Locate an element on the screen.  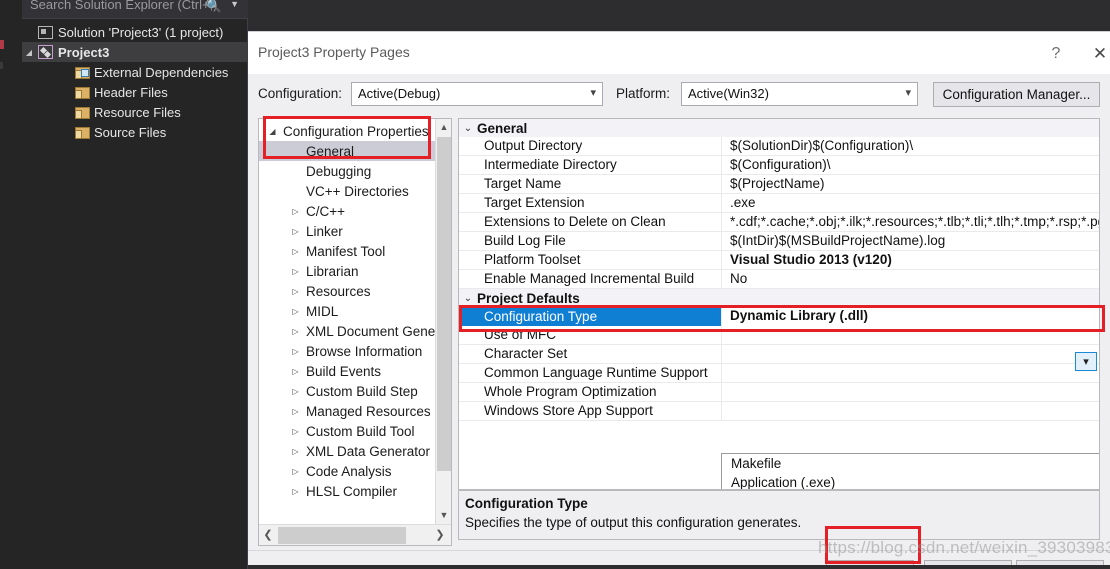
property-row: Enable Managed Incremental Build No is located at coordinates (779, 279).